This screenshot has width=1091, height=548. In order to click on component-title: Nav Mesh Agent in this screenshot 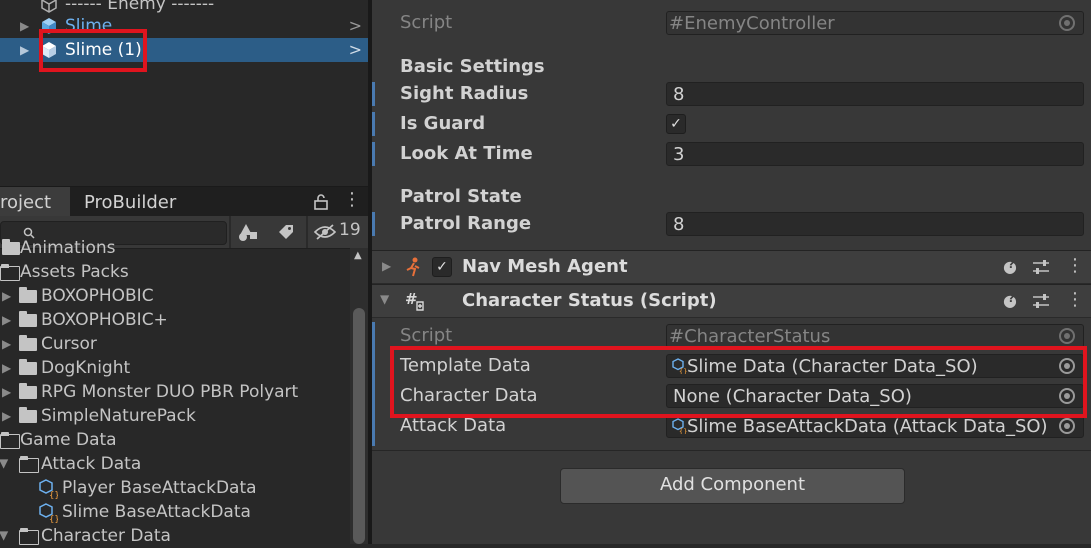, I will do `click(545, 266)`.